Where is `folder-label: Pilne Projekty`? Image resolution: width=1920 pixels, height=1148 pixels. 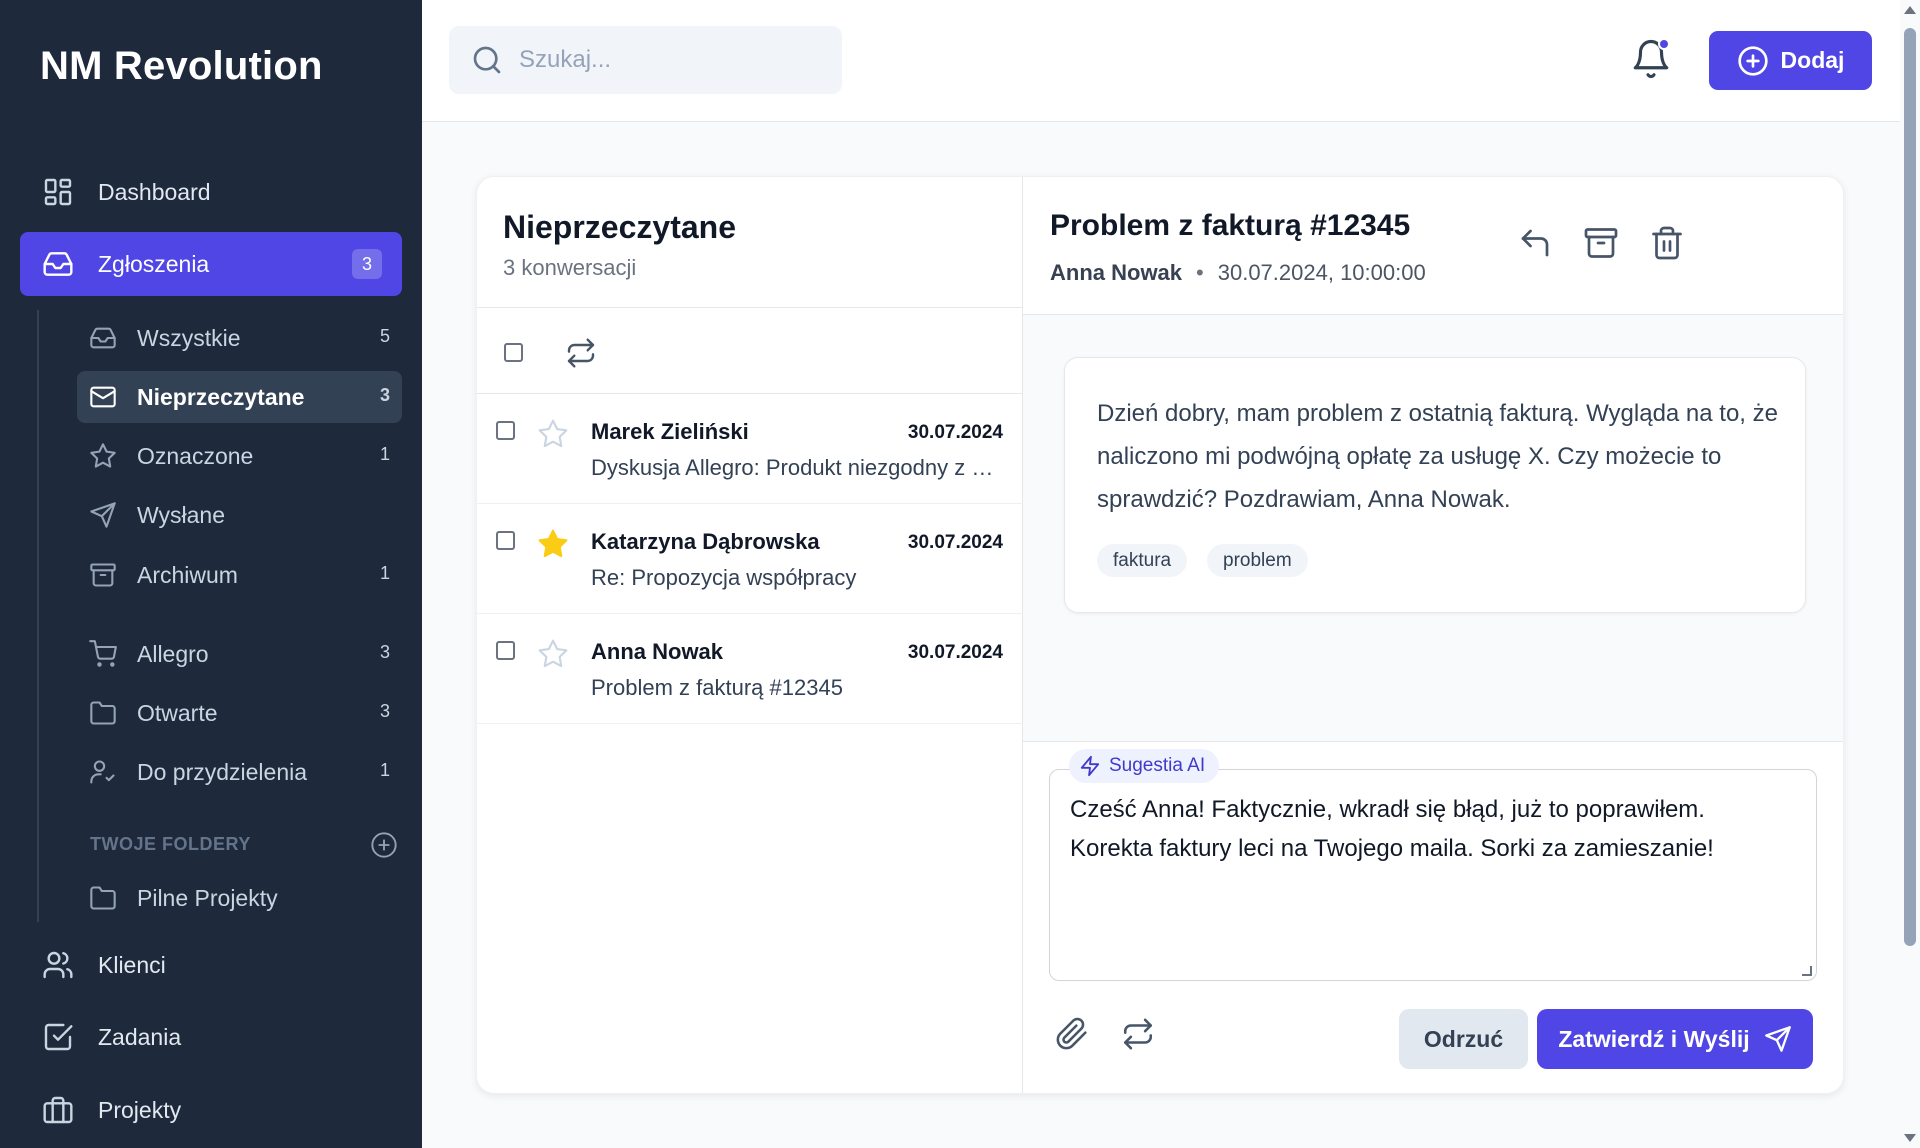
folder-label: Pilne Projekty is located at coordinates (207, 897).